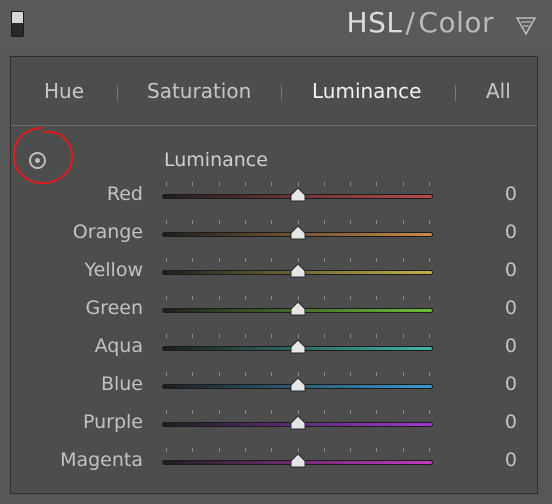 This screenshot has height=504, width=552. I want to click on tab-hue: Hue, so click(64, 91).